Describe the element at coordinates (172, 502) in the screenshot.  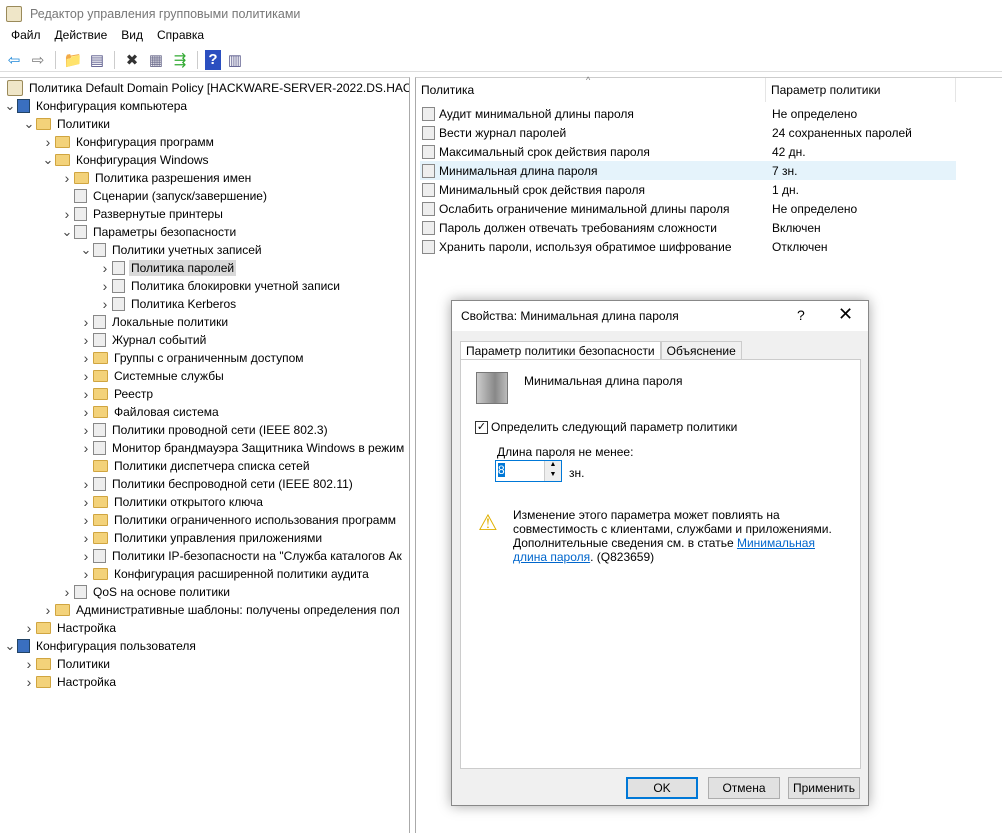
I see `tree-item: › Политики открытого ключа` at that location.